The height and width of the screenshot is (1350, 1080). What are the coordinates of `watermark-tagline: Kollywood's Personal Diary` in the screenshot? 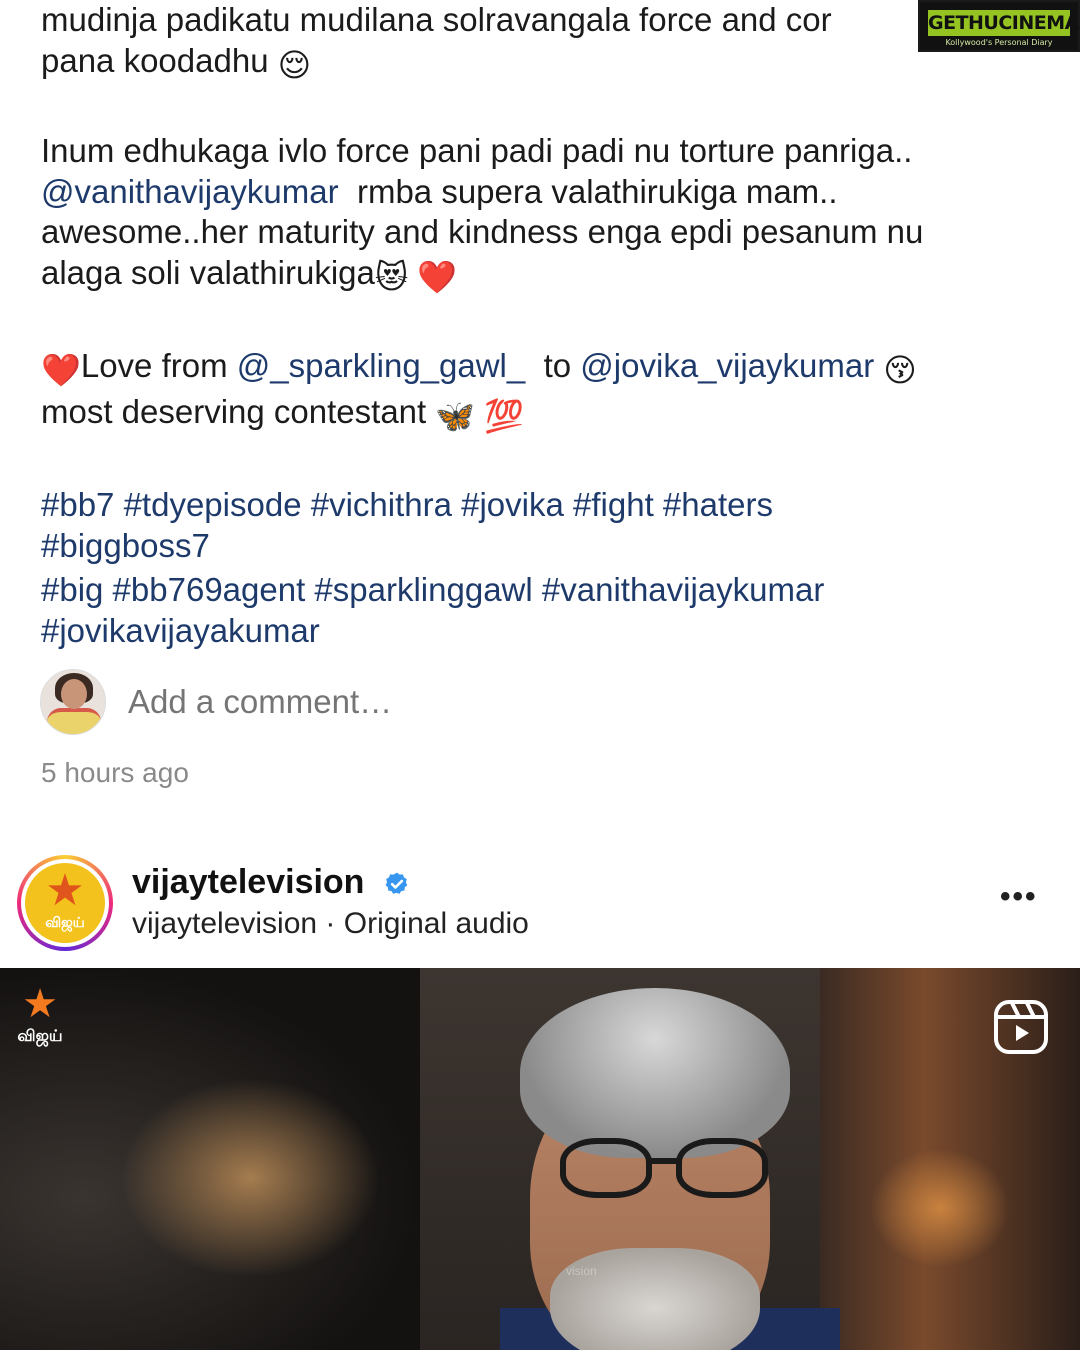 It's located at (999, 42).